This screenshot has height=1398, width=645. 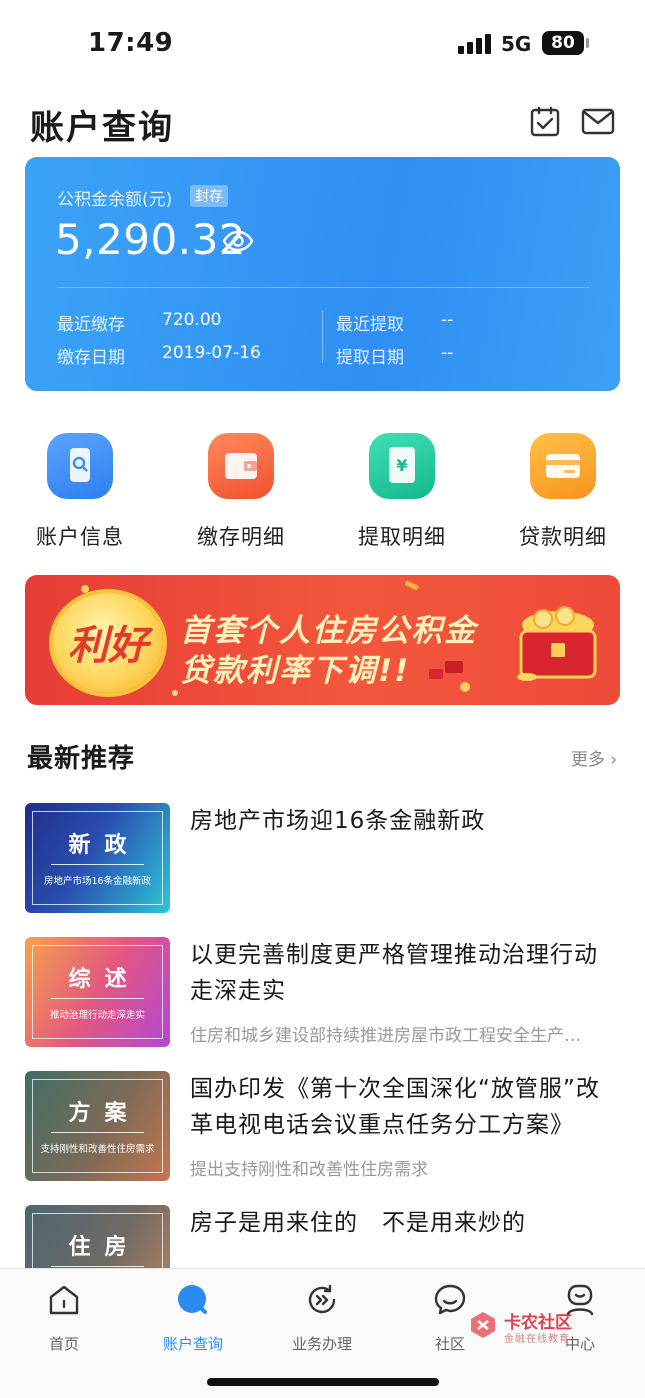 What do you see at coordinates (395, 1107) in the screenshot?
I see `news-title: 国办印发《第十次全国深化“放管服”改革电视电话会议重点任务分工方案》` at bounding box center [395, 1107].